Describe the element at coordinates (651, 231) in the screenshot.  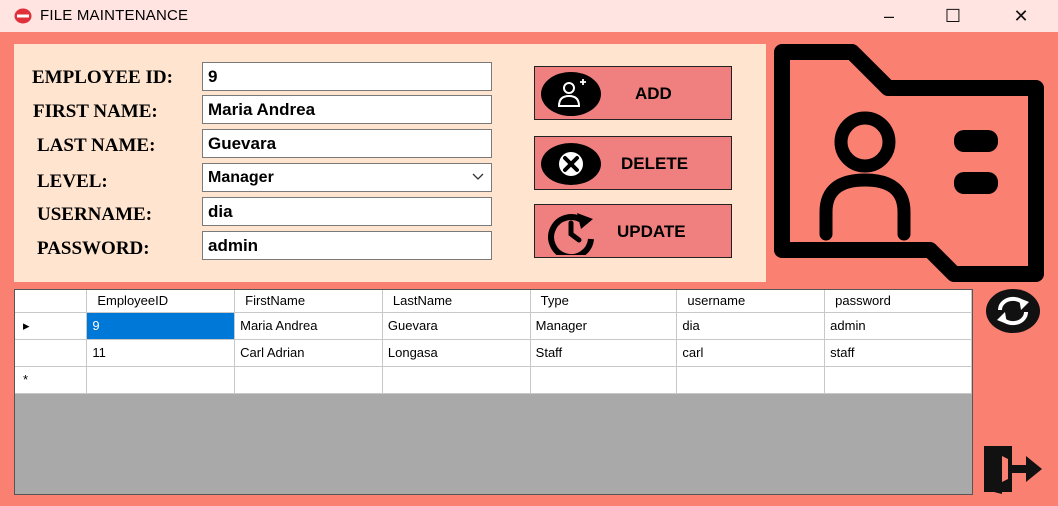
I see `update-label: UPDATE` at that location.